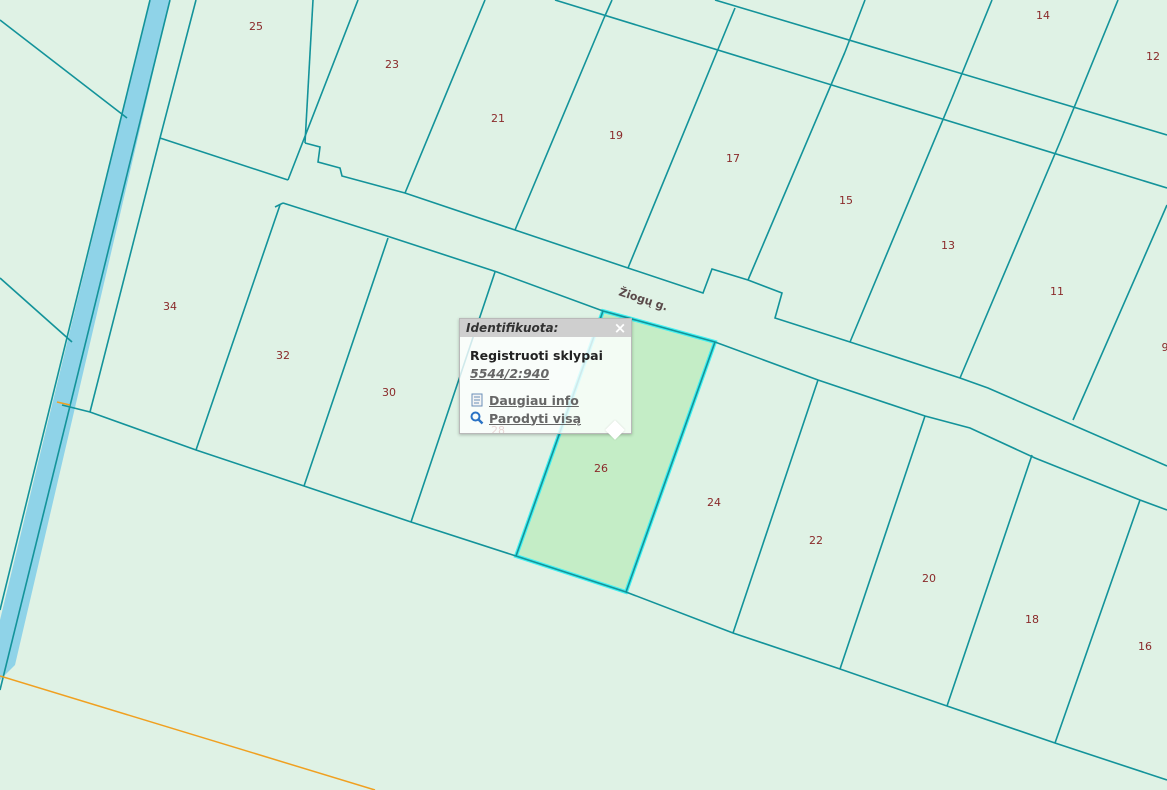 The height and width of the screenshot is (790, 1167). I want to click on lot-number: 17, so click(733, 158).